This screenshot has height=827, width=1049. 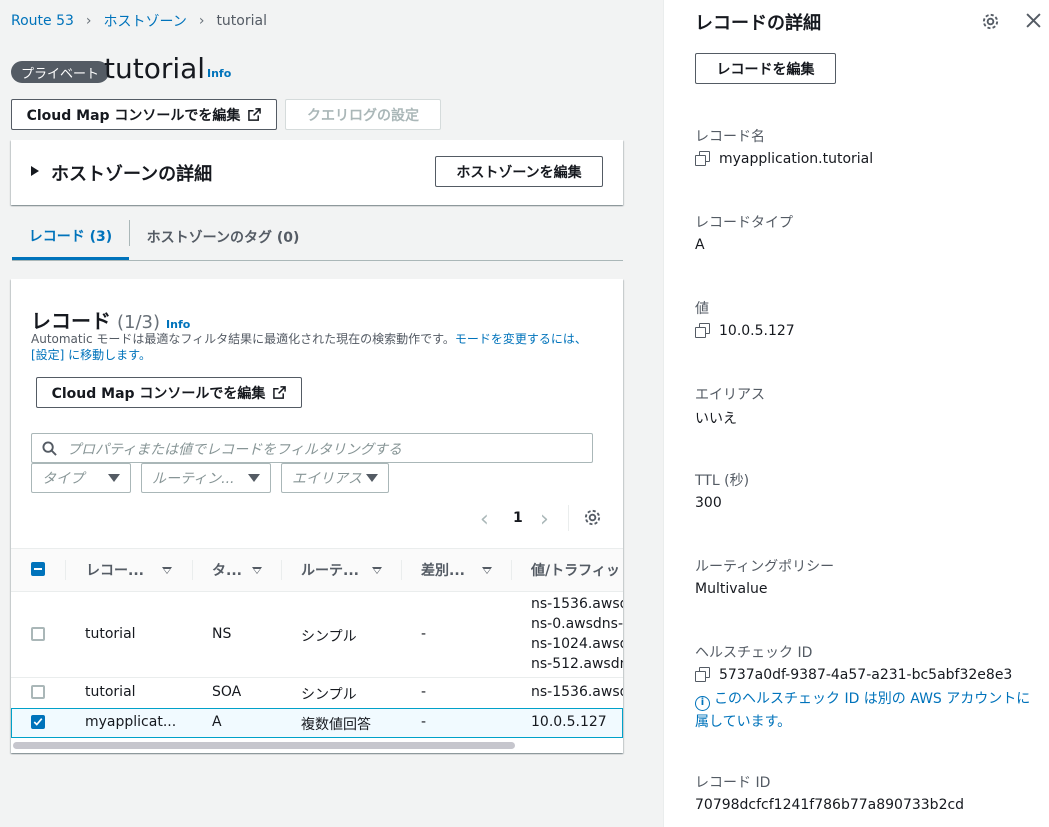 What do you see at coordinates (317, 260) in the screenshot?
I see `tabs-underline` at bounding box center [317, 260].